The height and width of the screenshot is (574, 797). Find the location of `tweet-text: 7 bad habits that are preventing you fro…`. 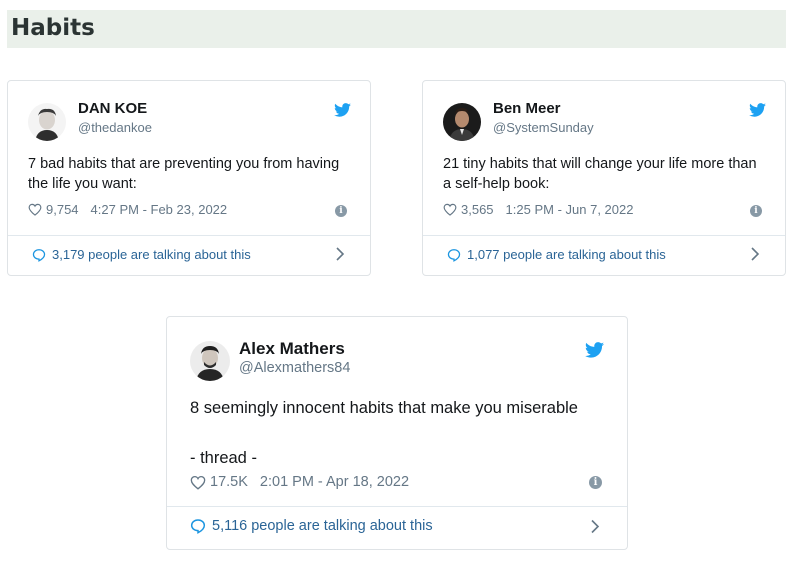

tweet-text: 7 bad habits that are preventing you fro… is located at coordinates (184, 174).